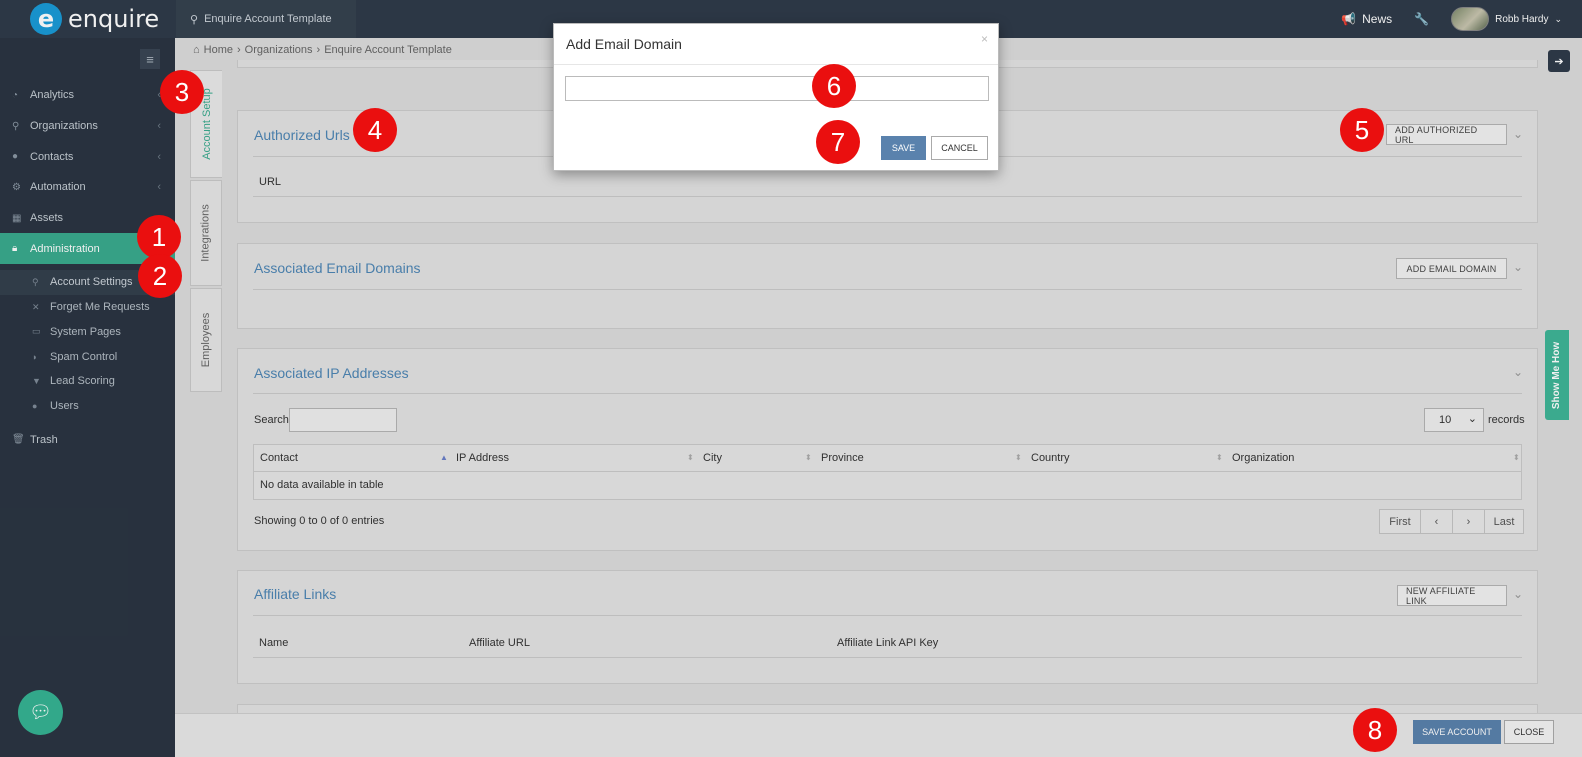 The height and width of the screenshot is (757, 1582). What do you see at coordinates (331, 373) in the screenshot?
I see `panel-title: Associated IP Addresses` at bounding box center [331, 373].